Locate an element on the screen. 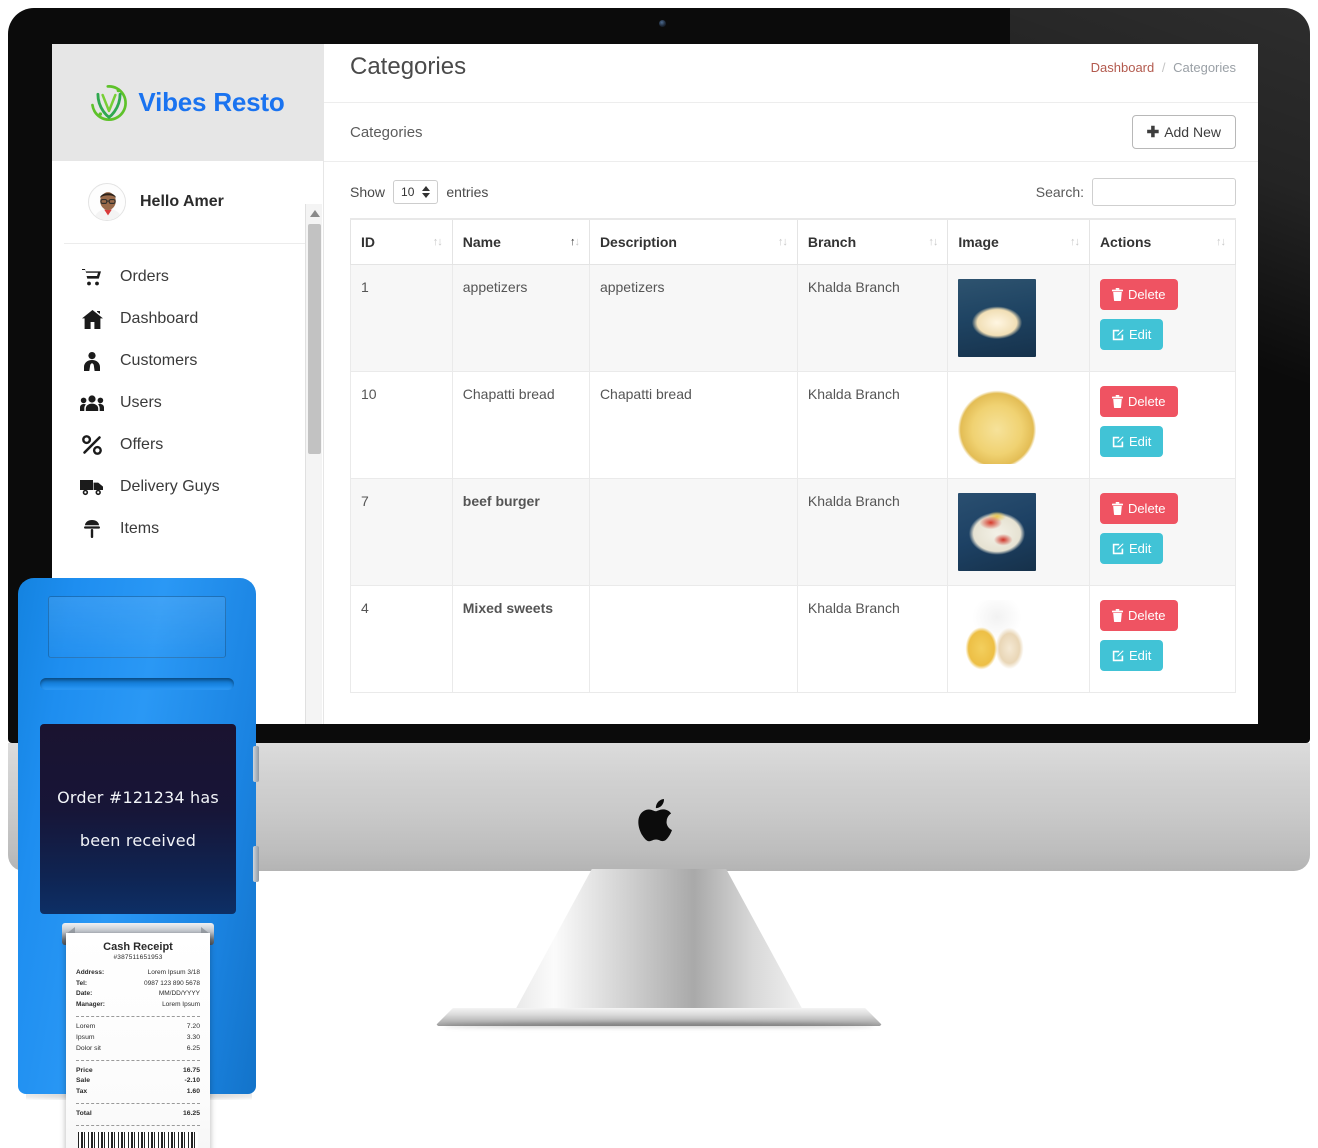 The height and width of the screenshot is (1148, 1318). meta-label: Tel: is located at coordinates (82, 983).